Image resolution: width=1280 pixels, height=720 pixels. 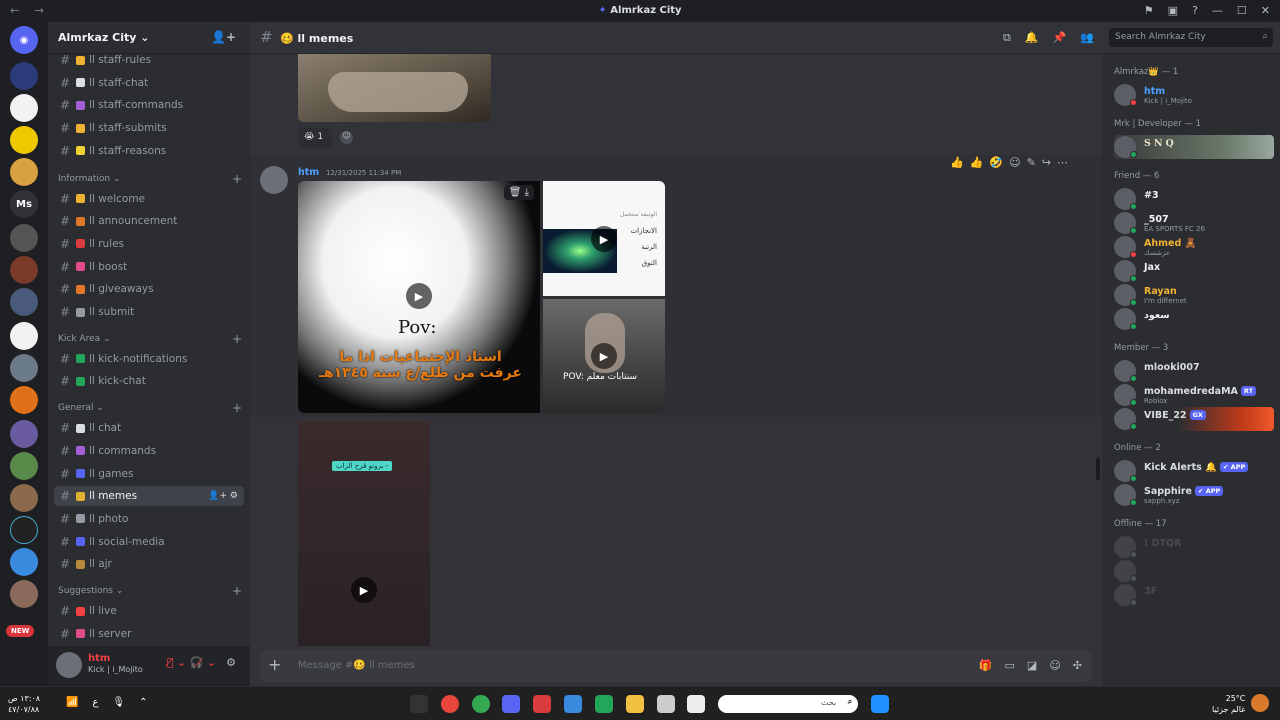 I want to click on windows-icon, so click(x=880, y=704).